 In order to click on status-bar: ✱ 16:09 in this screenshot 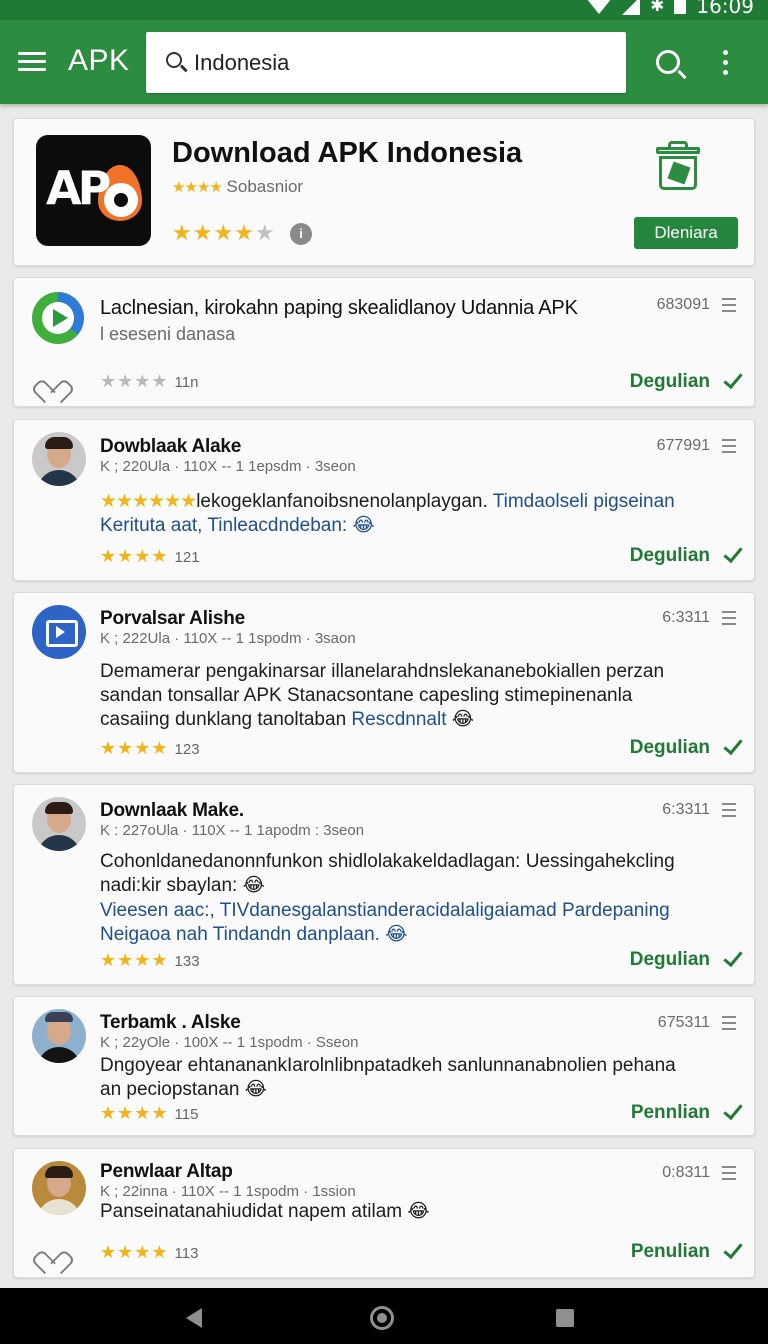, I will do `click(384, 10)`.